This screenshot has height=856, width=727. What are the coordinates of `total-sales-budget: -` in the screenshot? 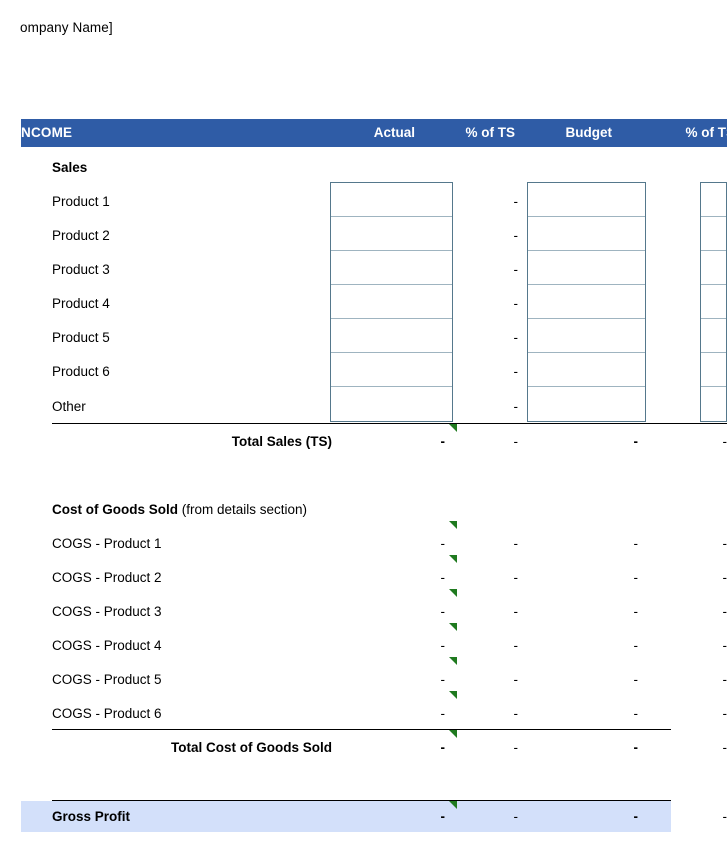 It's located at (636, 441).